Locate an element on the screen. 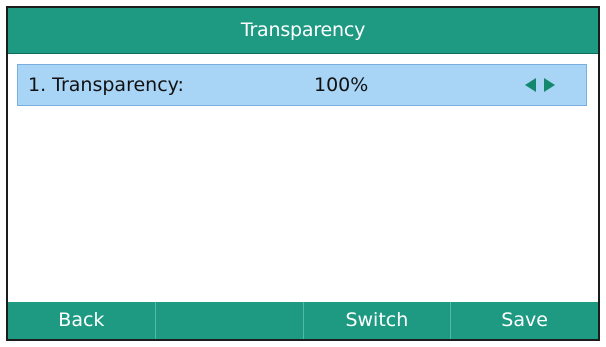 This screenshot has width=606, height=347. softkey-bar: Back Switch Save is located at coordinates (303, 320).